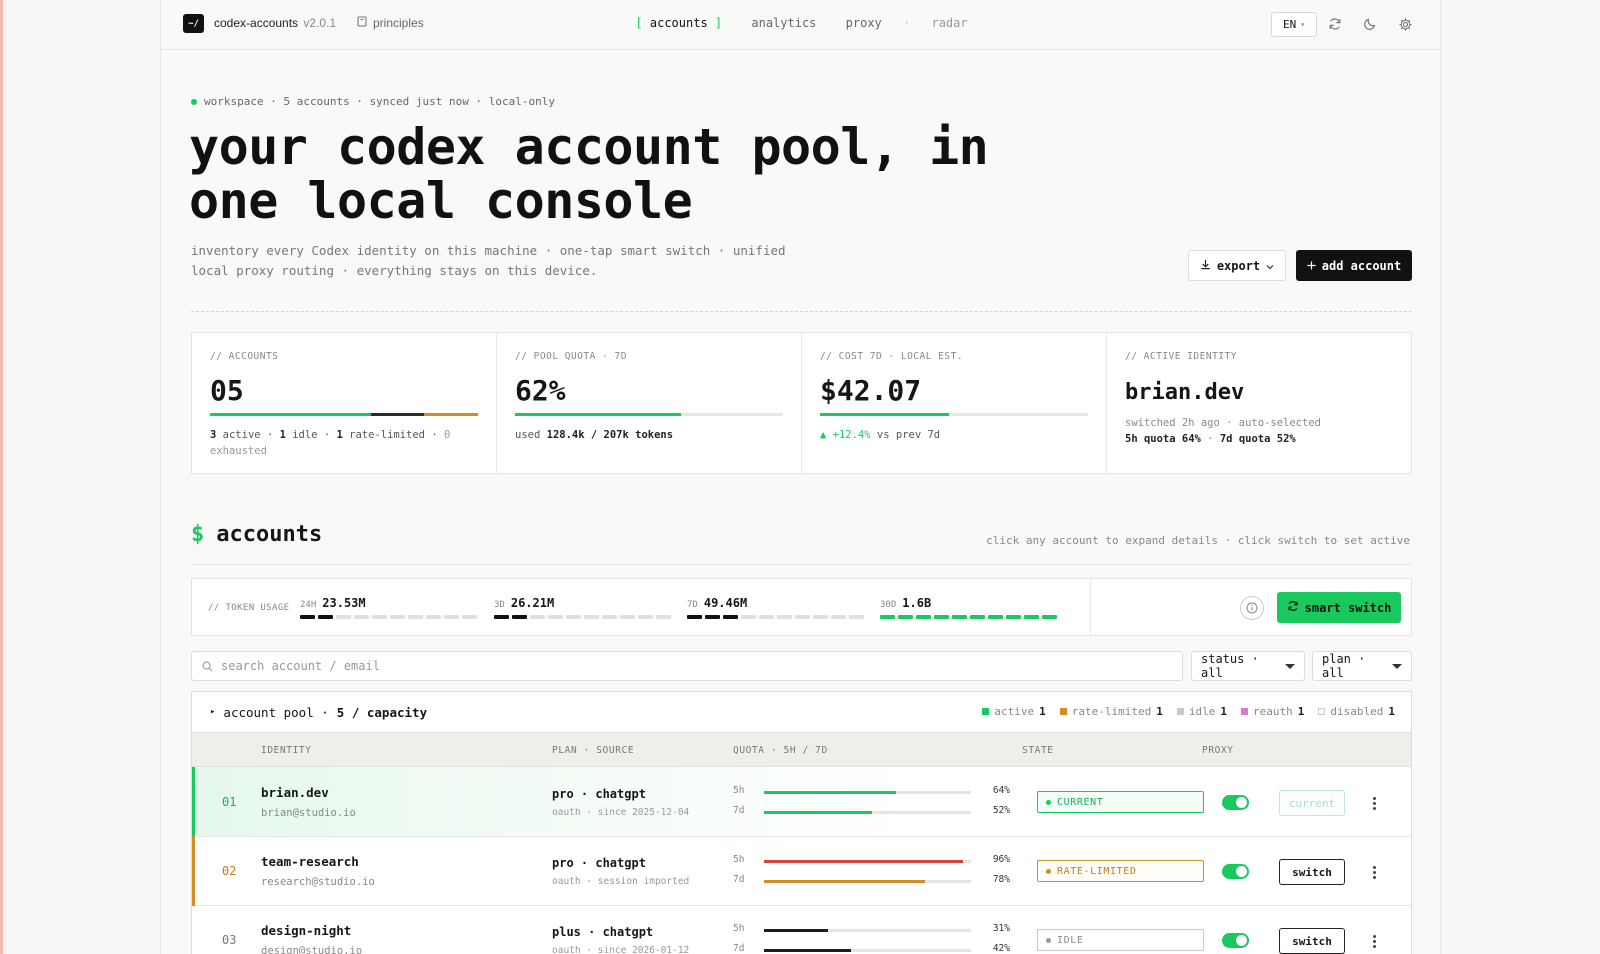  Describe the element at coordinates (1405, 24) in the screenshot. I see `gear-icon` at that location.